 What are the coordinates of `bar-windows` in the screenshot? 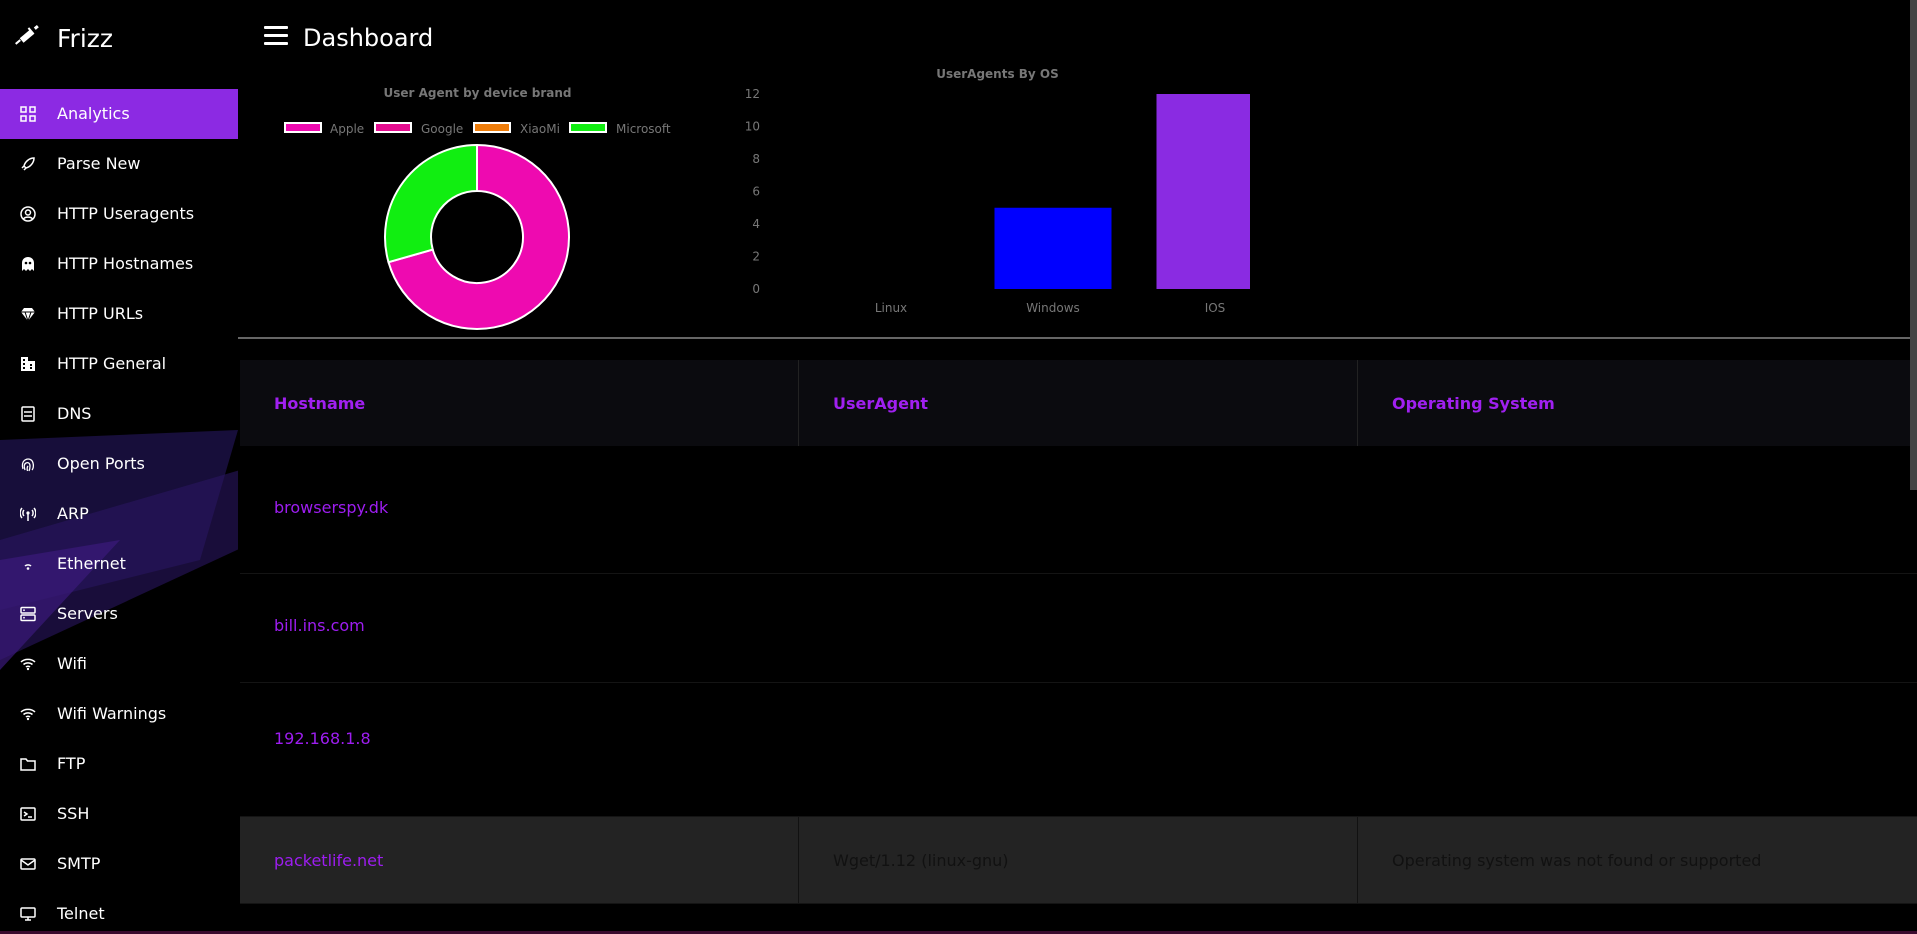 It's located at (1053, 248).